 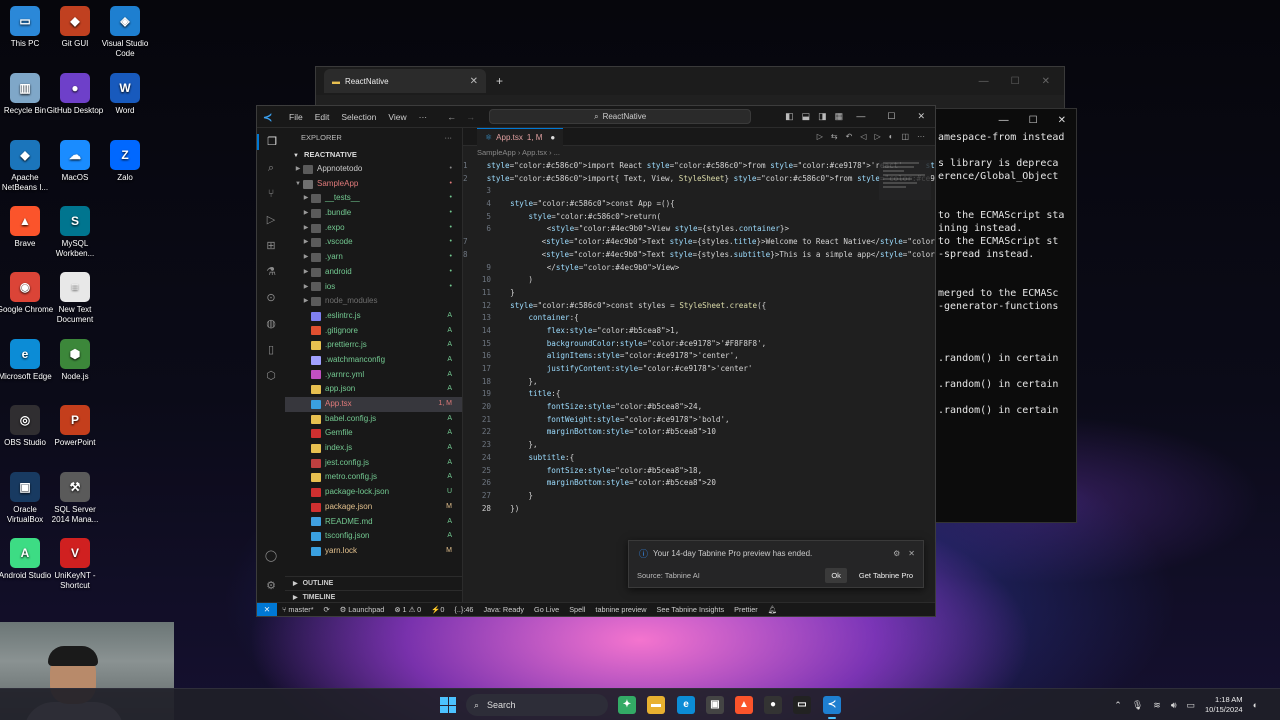 I want to click on desktop-icon: V UniKeyNT - Shortcut, so click(x=75, y=564).